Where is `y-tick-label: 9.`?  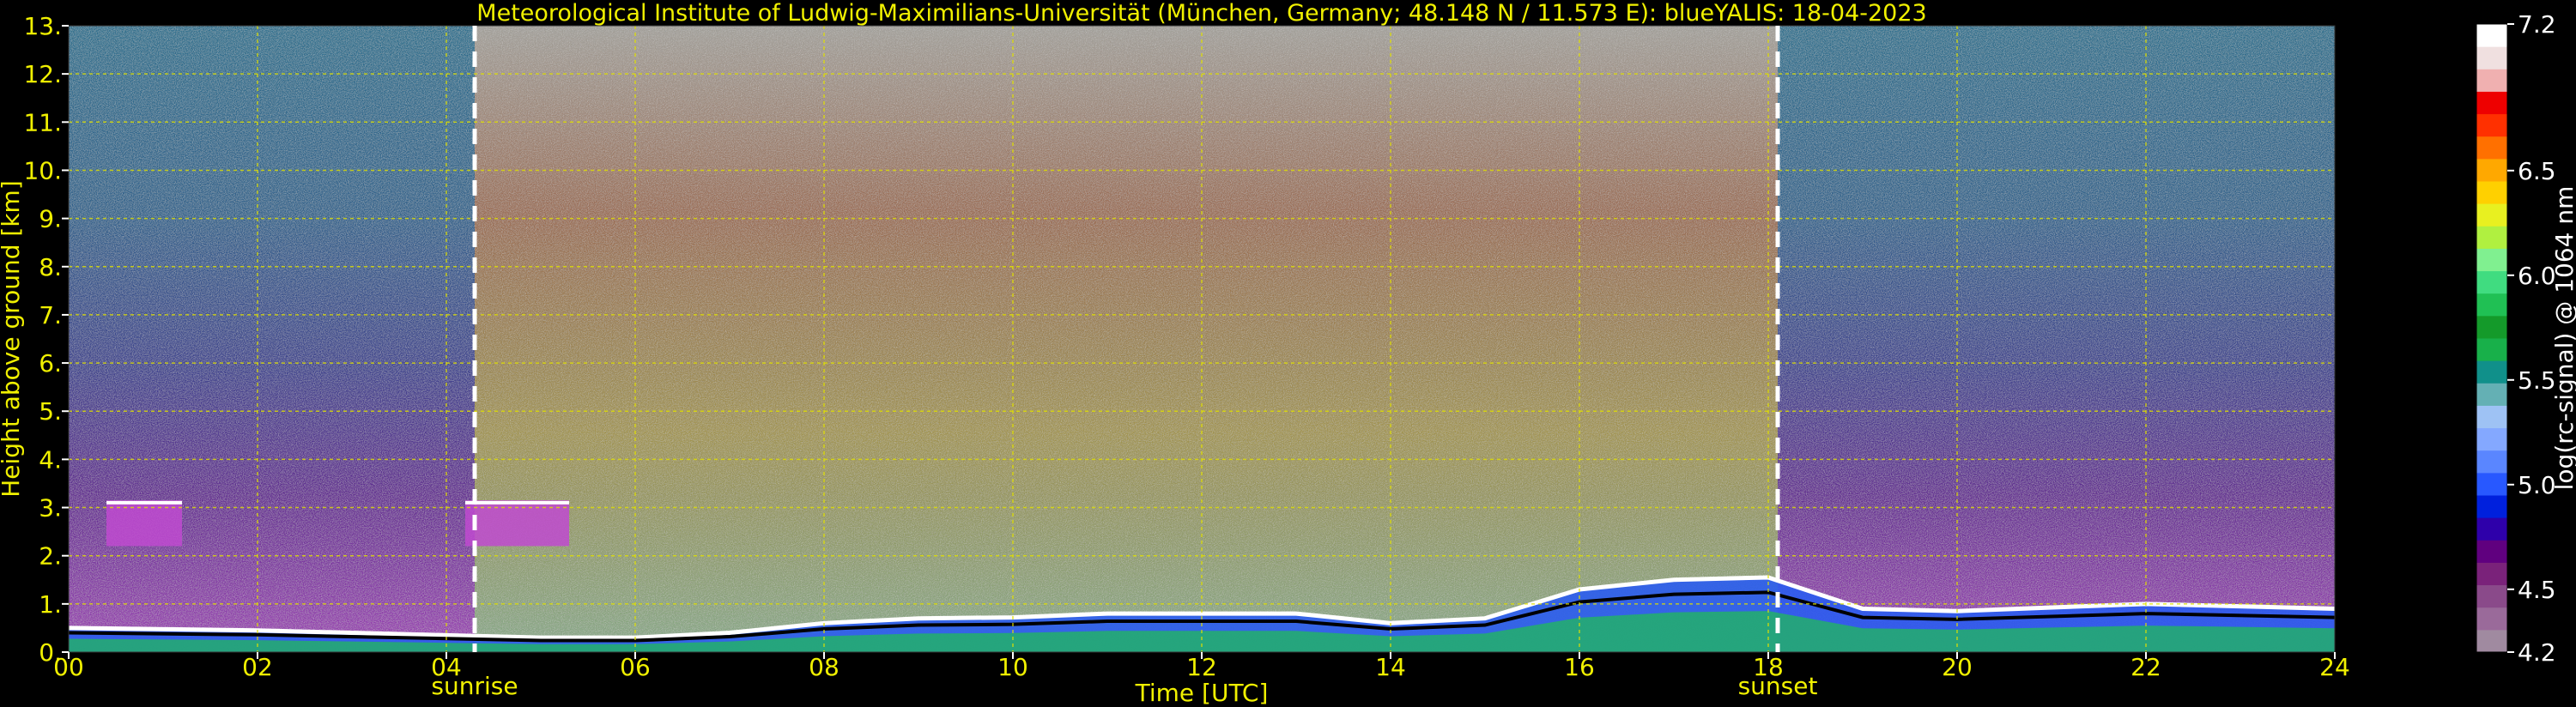
y-tick-label: 9. is located at coordinates (50, 219).